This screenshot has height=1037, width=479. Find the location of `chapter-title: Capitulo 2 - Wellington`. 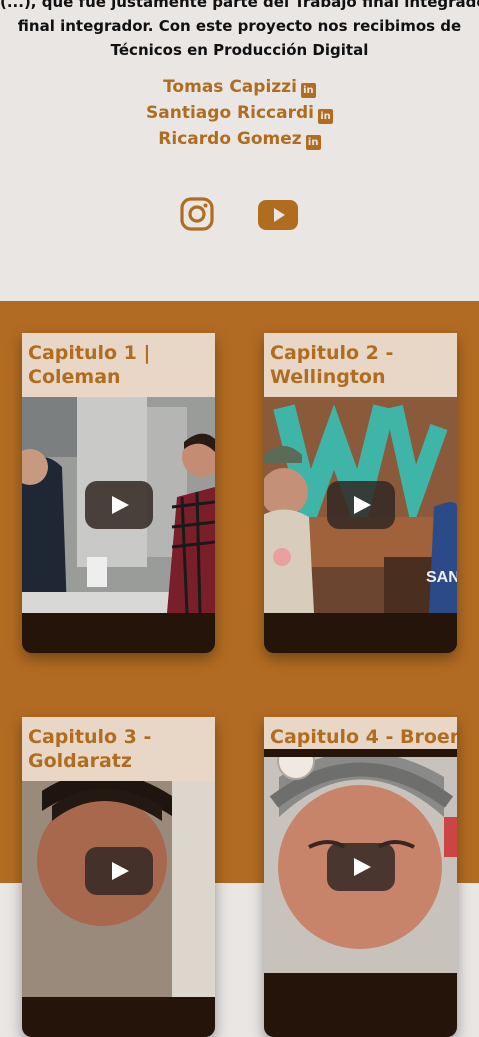

chapter-title: Capitulo 2 - Wellington is located at coordinates (360, 365).